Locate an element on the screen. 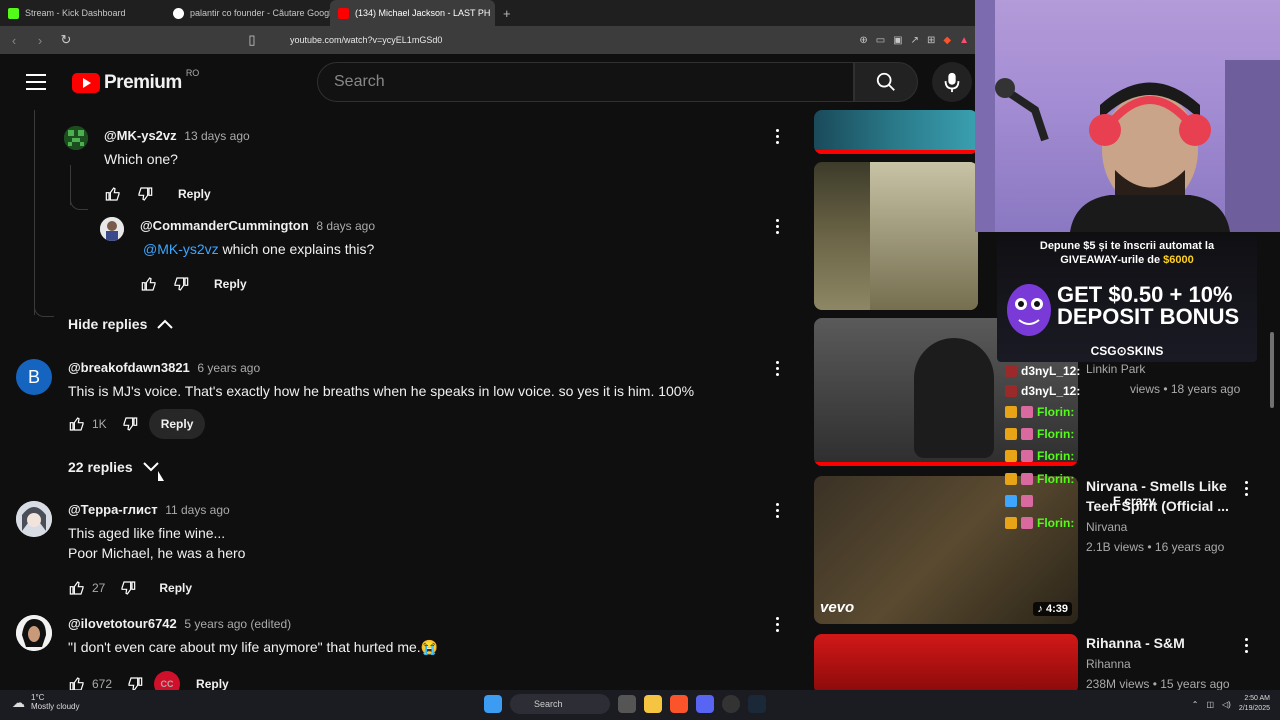 This screenshot has height=720, width=1280. task-view-icon is located at coordinates (627, 704).